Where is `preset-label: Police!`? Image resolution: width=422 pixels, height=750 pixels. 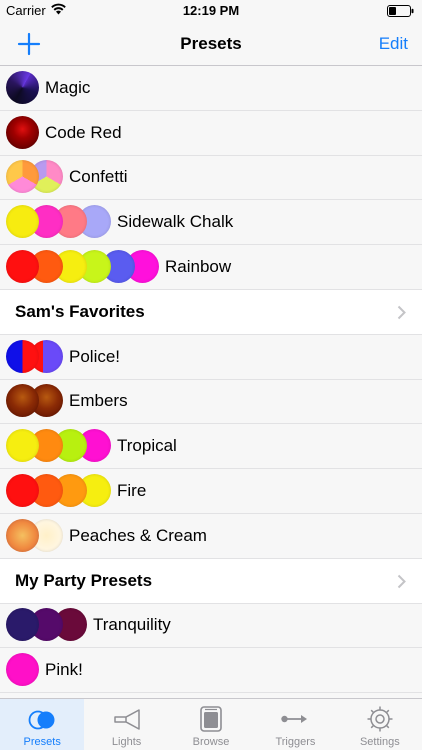
preset-label: Police! is located at coordinates (95, 356).